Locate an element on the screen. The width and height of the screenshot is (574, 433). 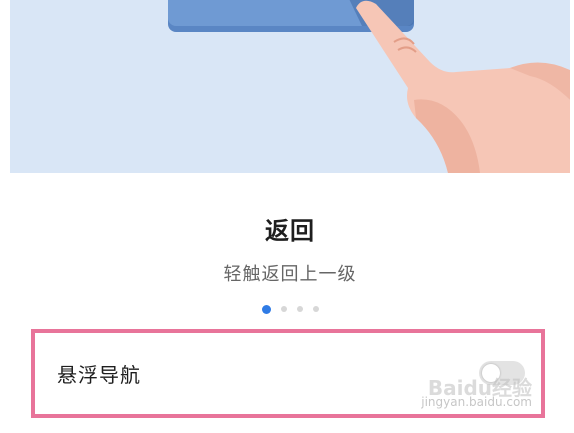
guide-subtitle: 轻触返回上一级 is located at coordinates (290, 274).